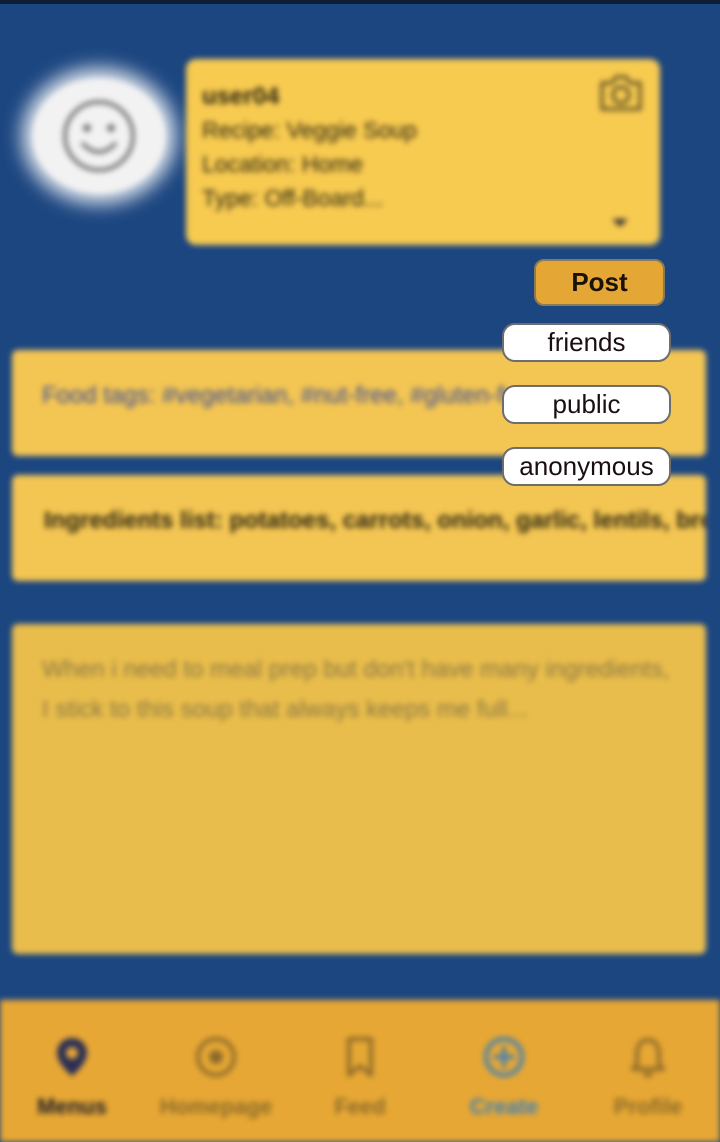  Describe the element at coordinates (360, 1057) in the screenshot. I see `bookmark-icon` at that location.